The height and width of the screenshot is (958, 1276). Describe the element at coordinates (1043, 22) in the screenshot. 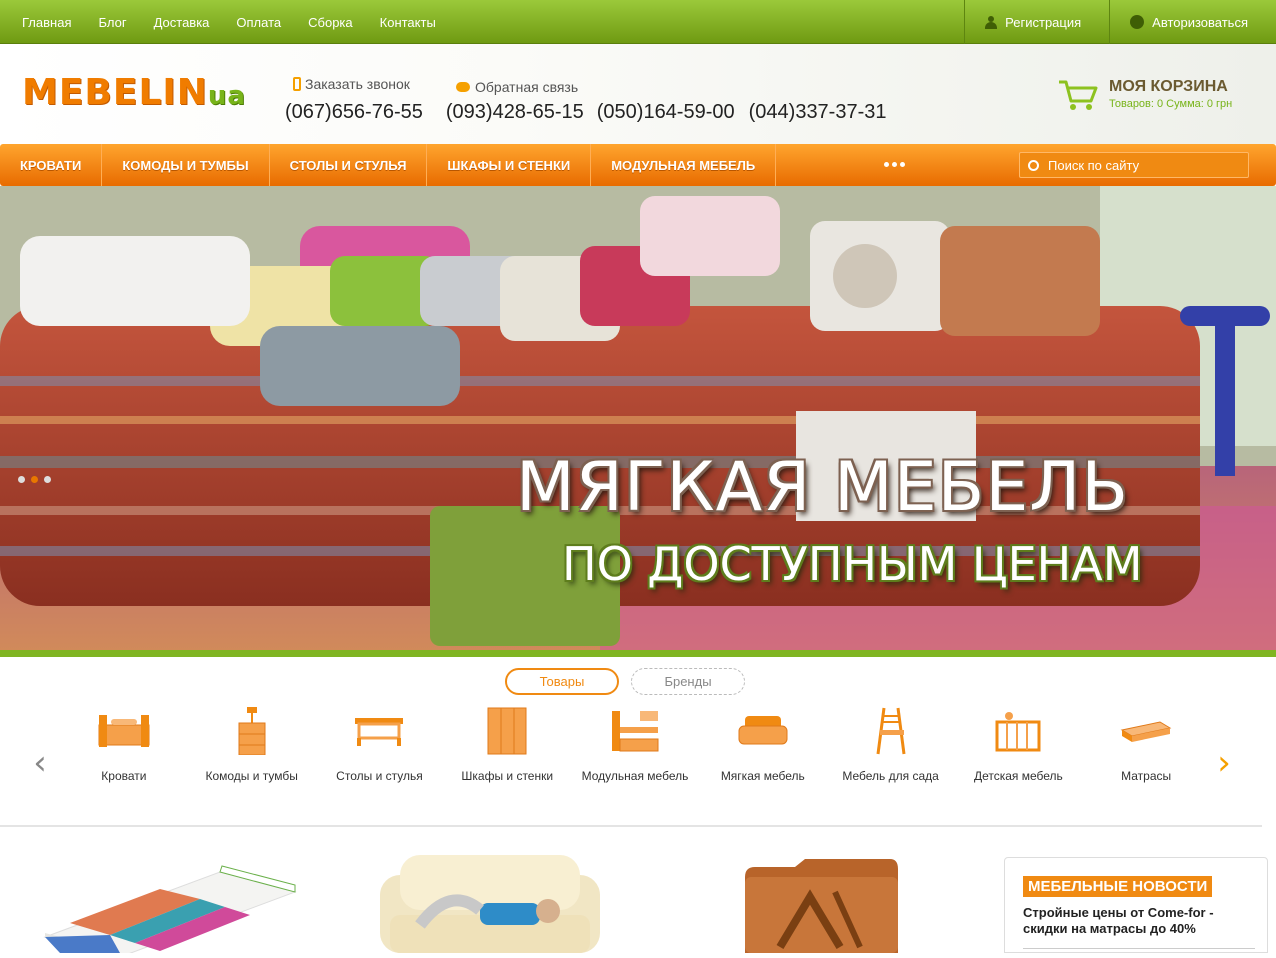

I see `register-label: Регистрация` at that location.